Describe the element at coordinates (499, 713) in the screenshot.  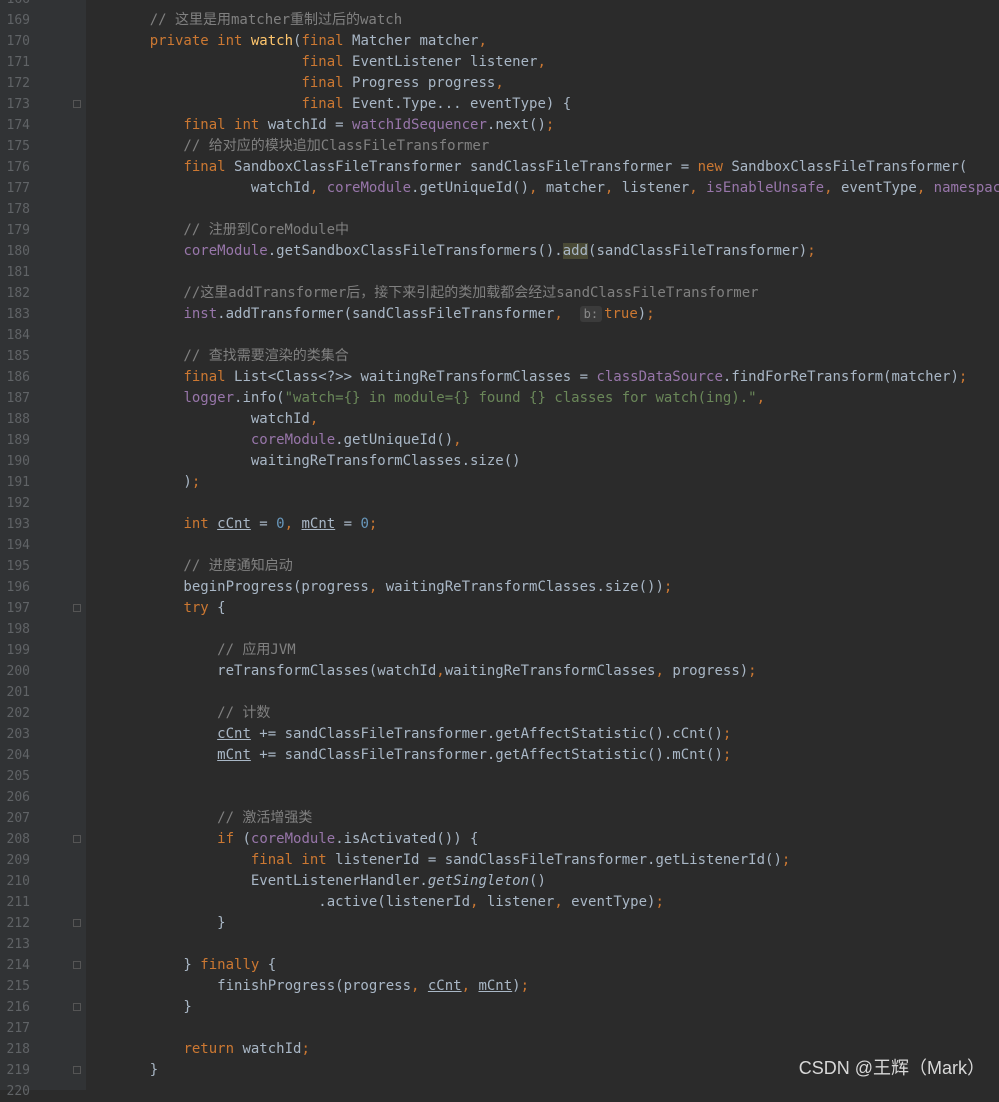
I see `code-line: 202 // 计数` at that location.